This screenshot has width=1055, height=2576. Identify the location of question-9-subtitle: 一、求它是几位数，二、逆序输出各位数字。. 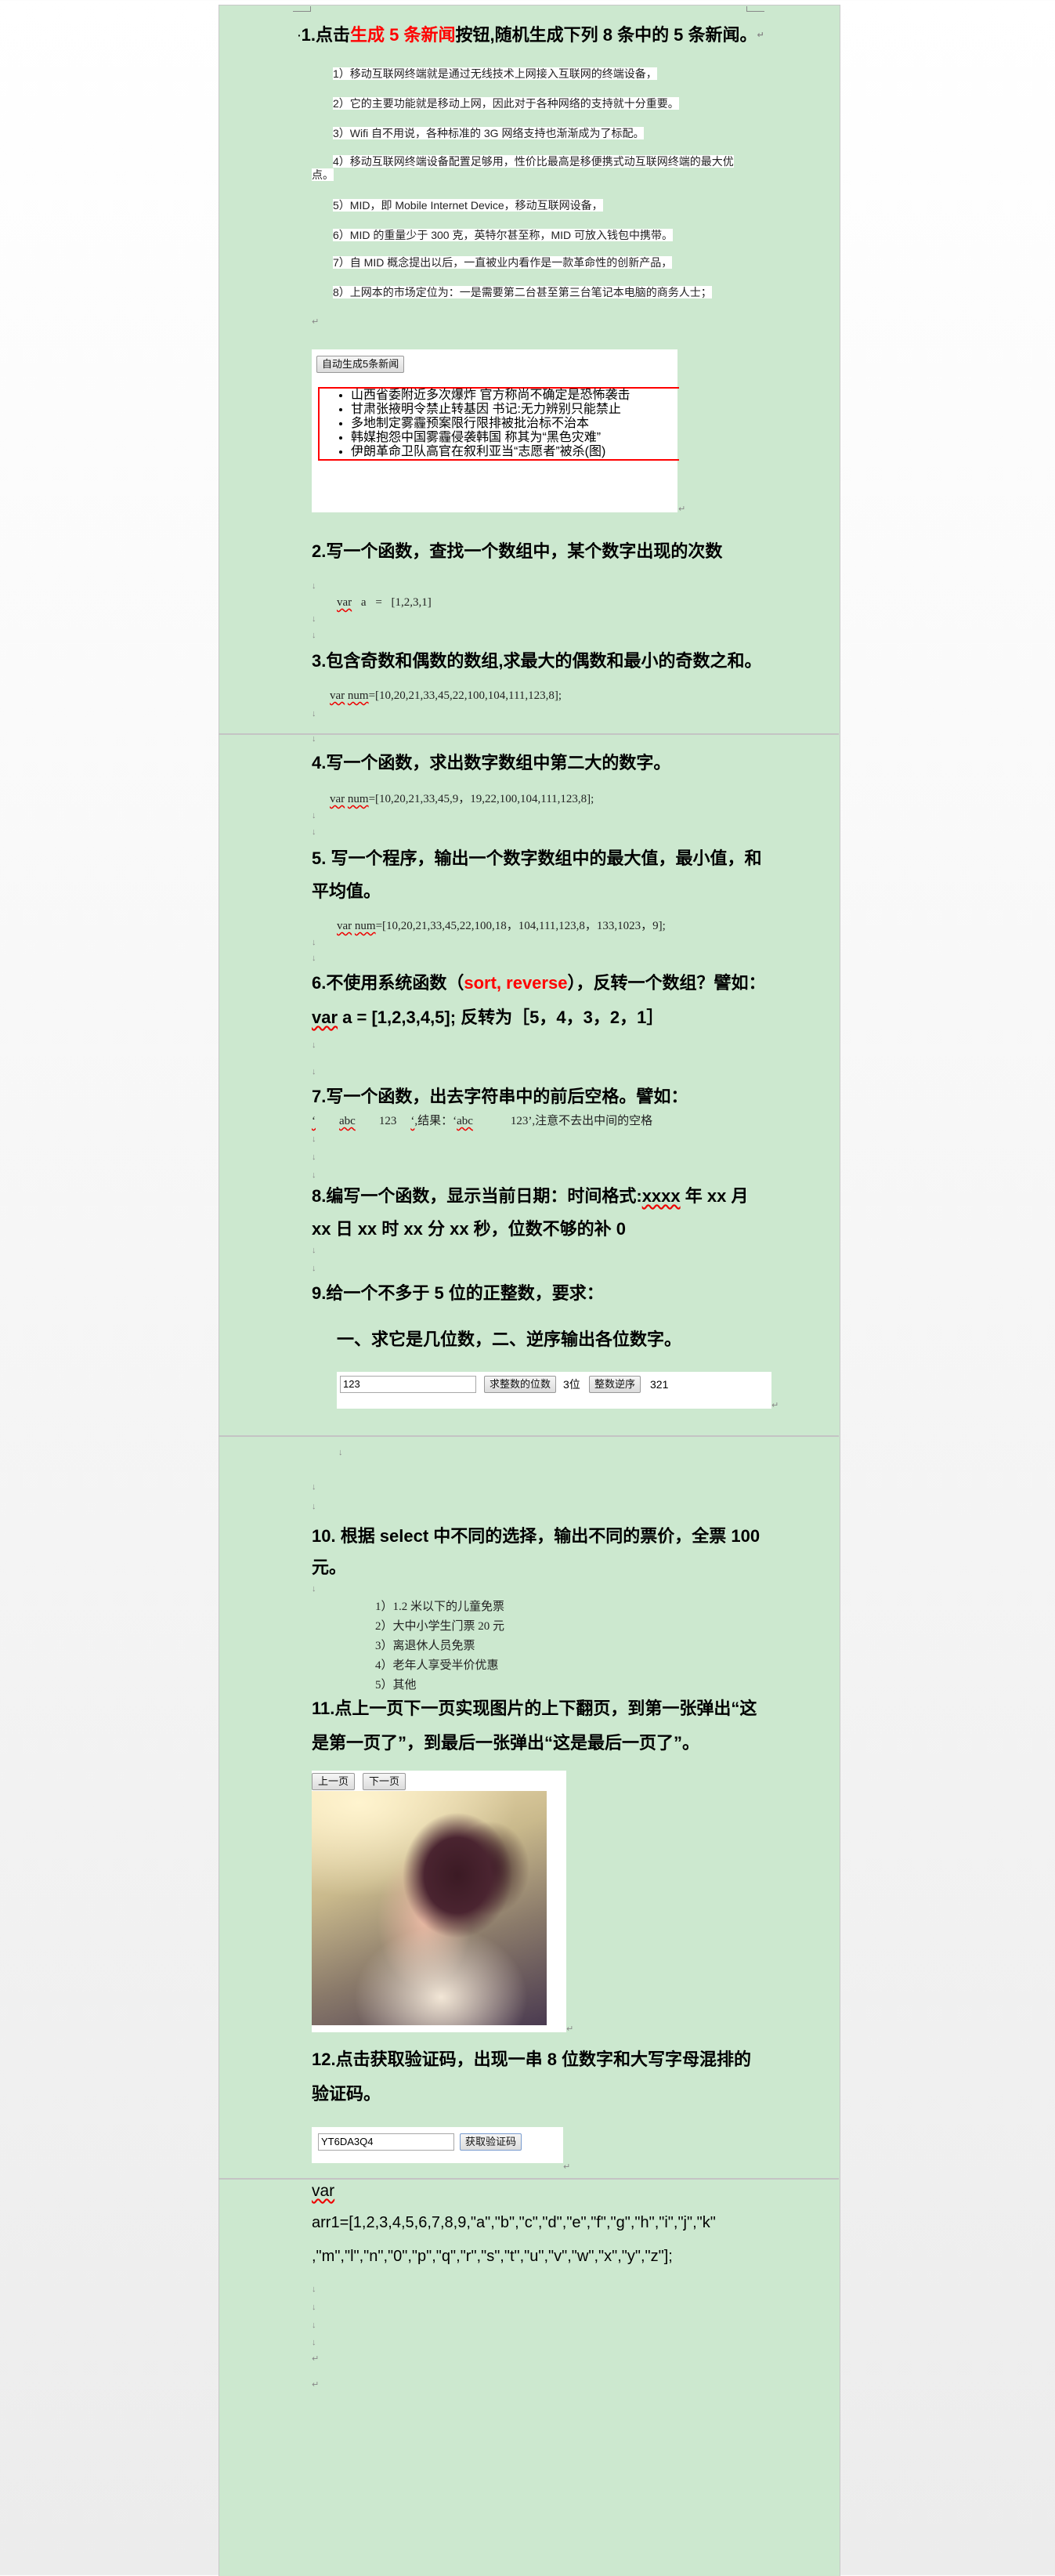
(509, 1339).